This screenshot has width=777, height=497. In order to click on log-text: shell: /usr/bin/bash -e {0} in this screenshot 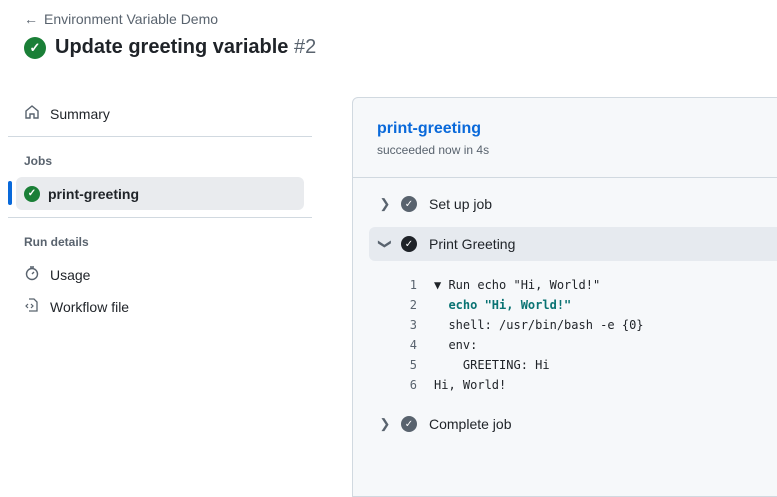, I will do `click(539, 325)`.